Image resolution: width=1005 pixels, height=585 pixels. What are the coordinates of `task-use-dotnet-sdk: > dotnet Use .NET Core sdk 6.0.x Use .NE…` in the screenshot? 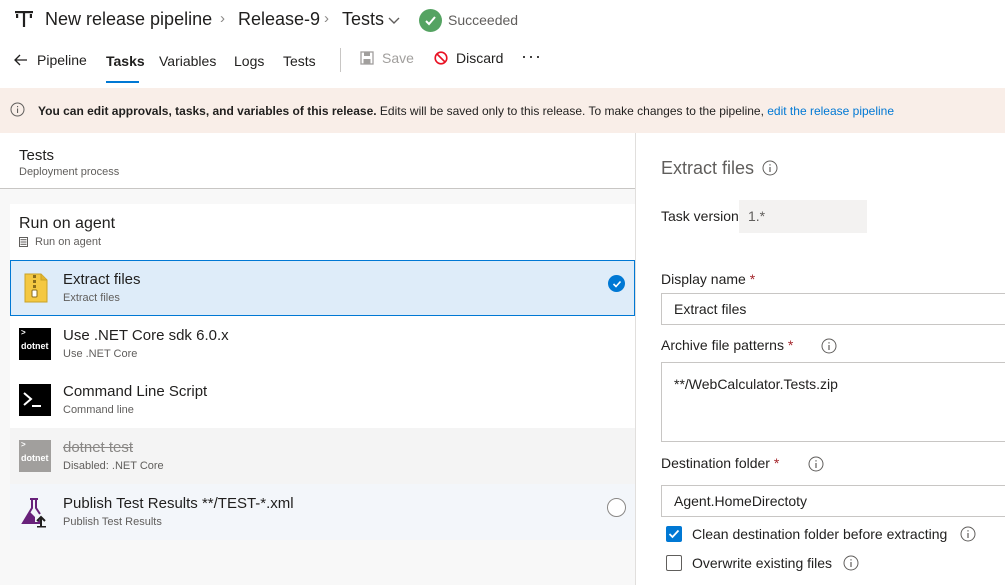 It's located at (322, 344).